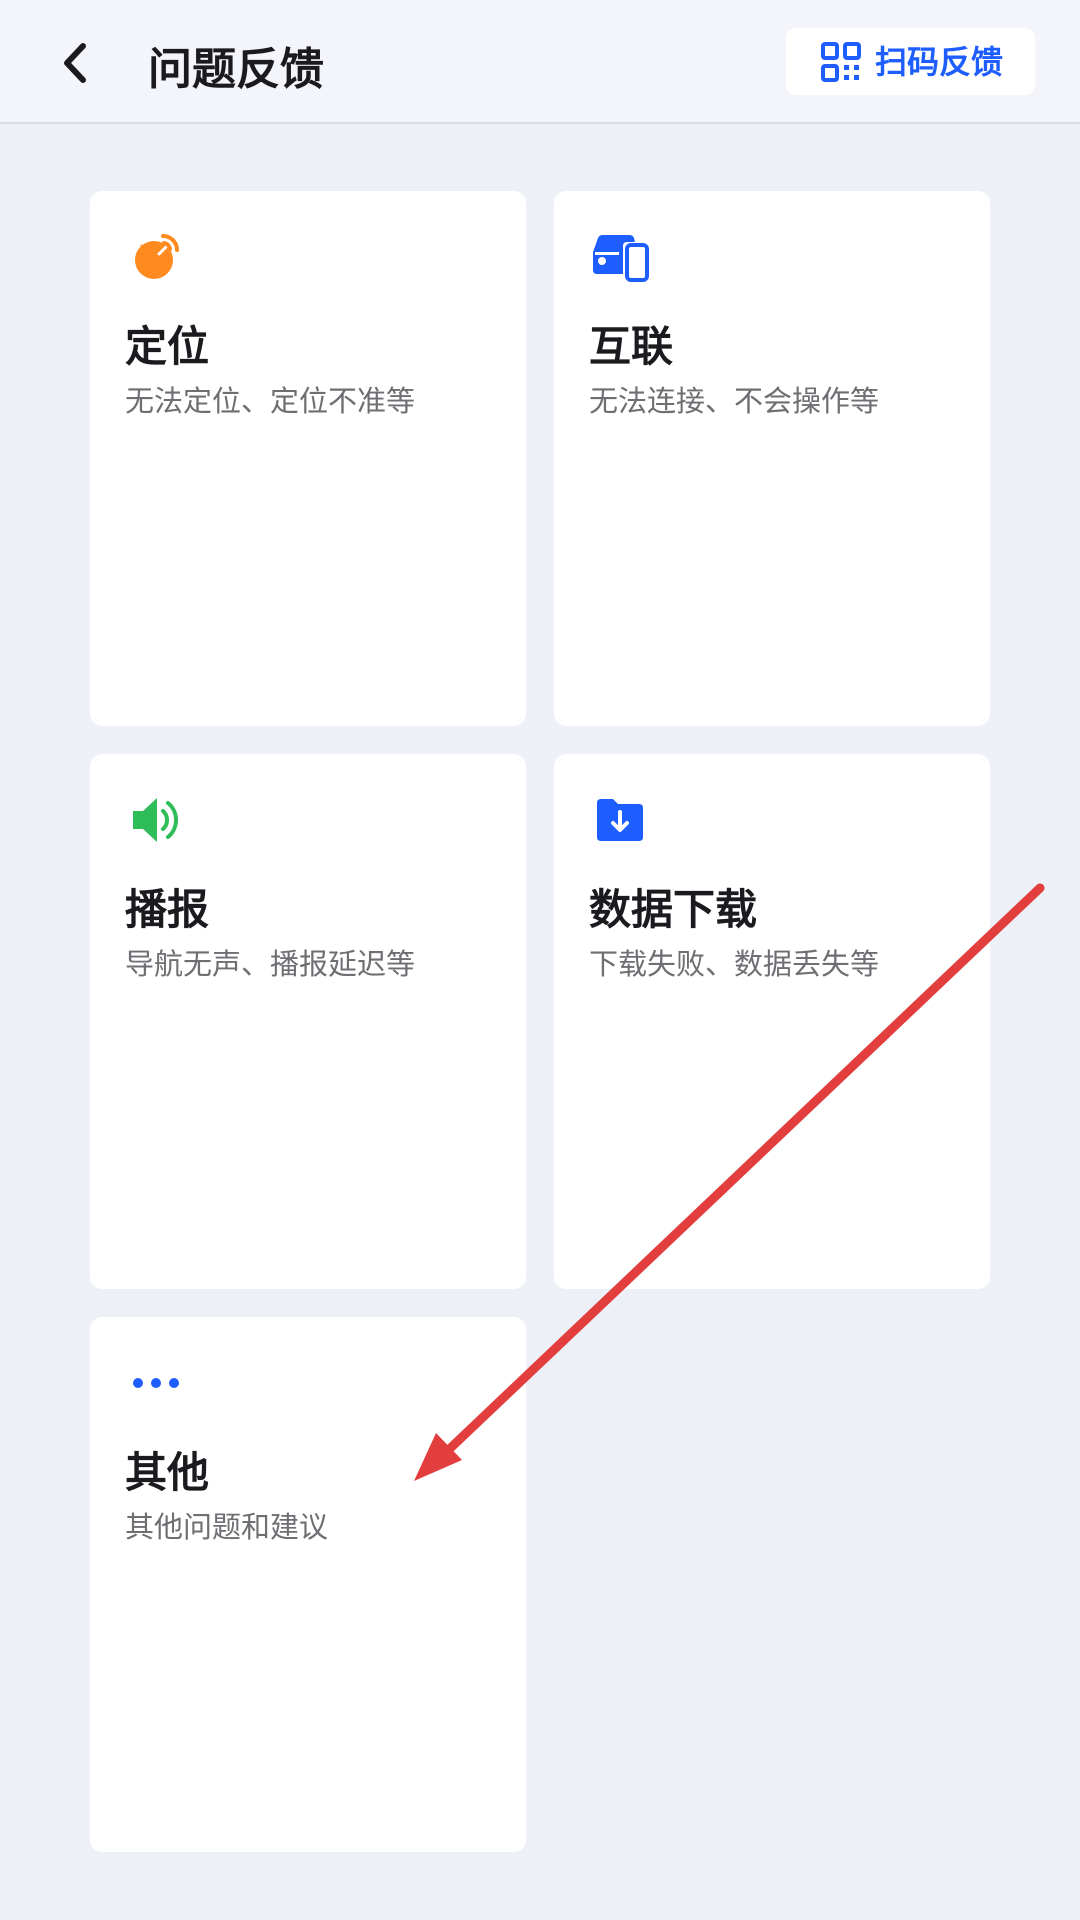 The image size is (1080, 1920). What do you see at coordinates (156, 257) in the screenshot?
I see `satellite-dish-icon` at bounding box center [156, 257].